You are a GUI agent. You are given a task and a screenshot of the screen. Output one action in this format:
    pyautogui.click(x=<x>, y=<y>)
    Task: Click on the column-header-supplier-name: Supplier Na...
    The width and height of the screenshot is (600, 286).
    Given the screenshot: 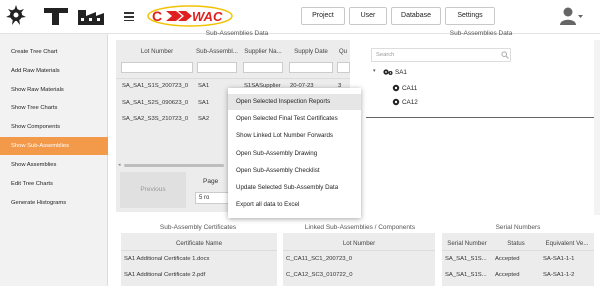 What is the action you would take?
    pyautogui.click(x=263, y=51)
    